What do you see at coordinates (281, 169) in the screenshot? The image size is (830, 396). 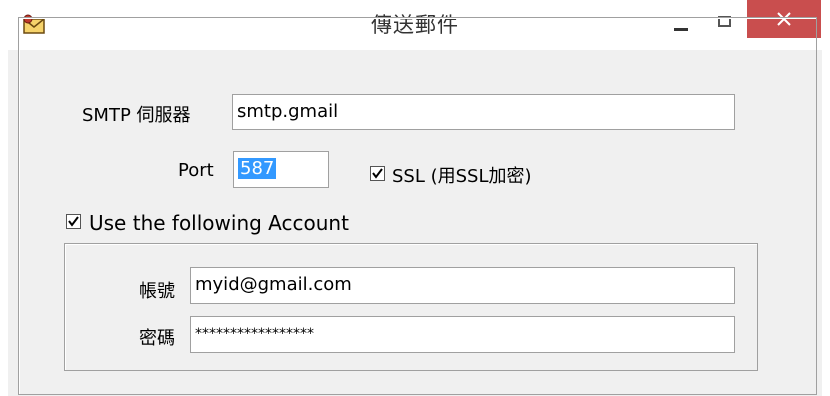 I see `port-input: 587` at bounding box center [281, 169].